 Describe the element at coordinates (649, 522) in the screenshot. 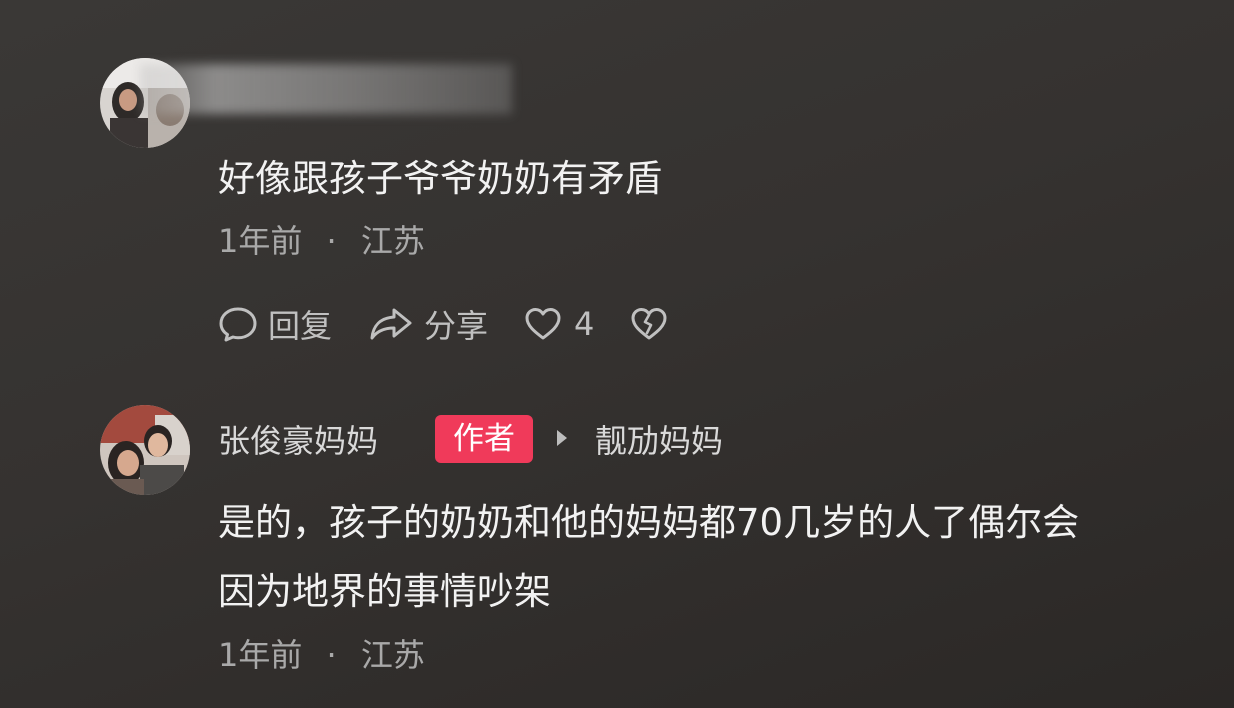

I see `comment-text-line-1: 是的，孩子的奶奶和他的妈妈都70几岁的人了偶尔会` at that location.